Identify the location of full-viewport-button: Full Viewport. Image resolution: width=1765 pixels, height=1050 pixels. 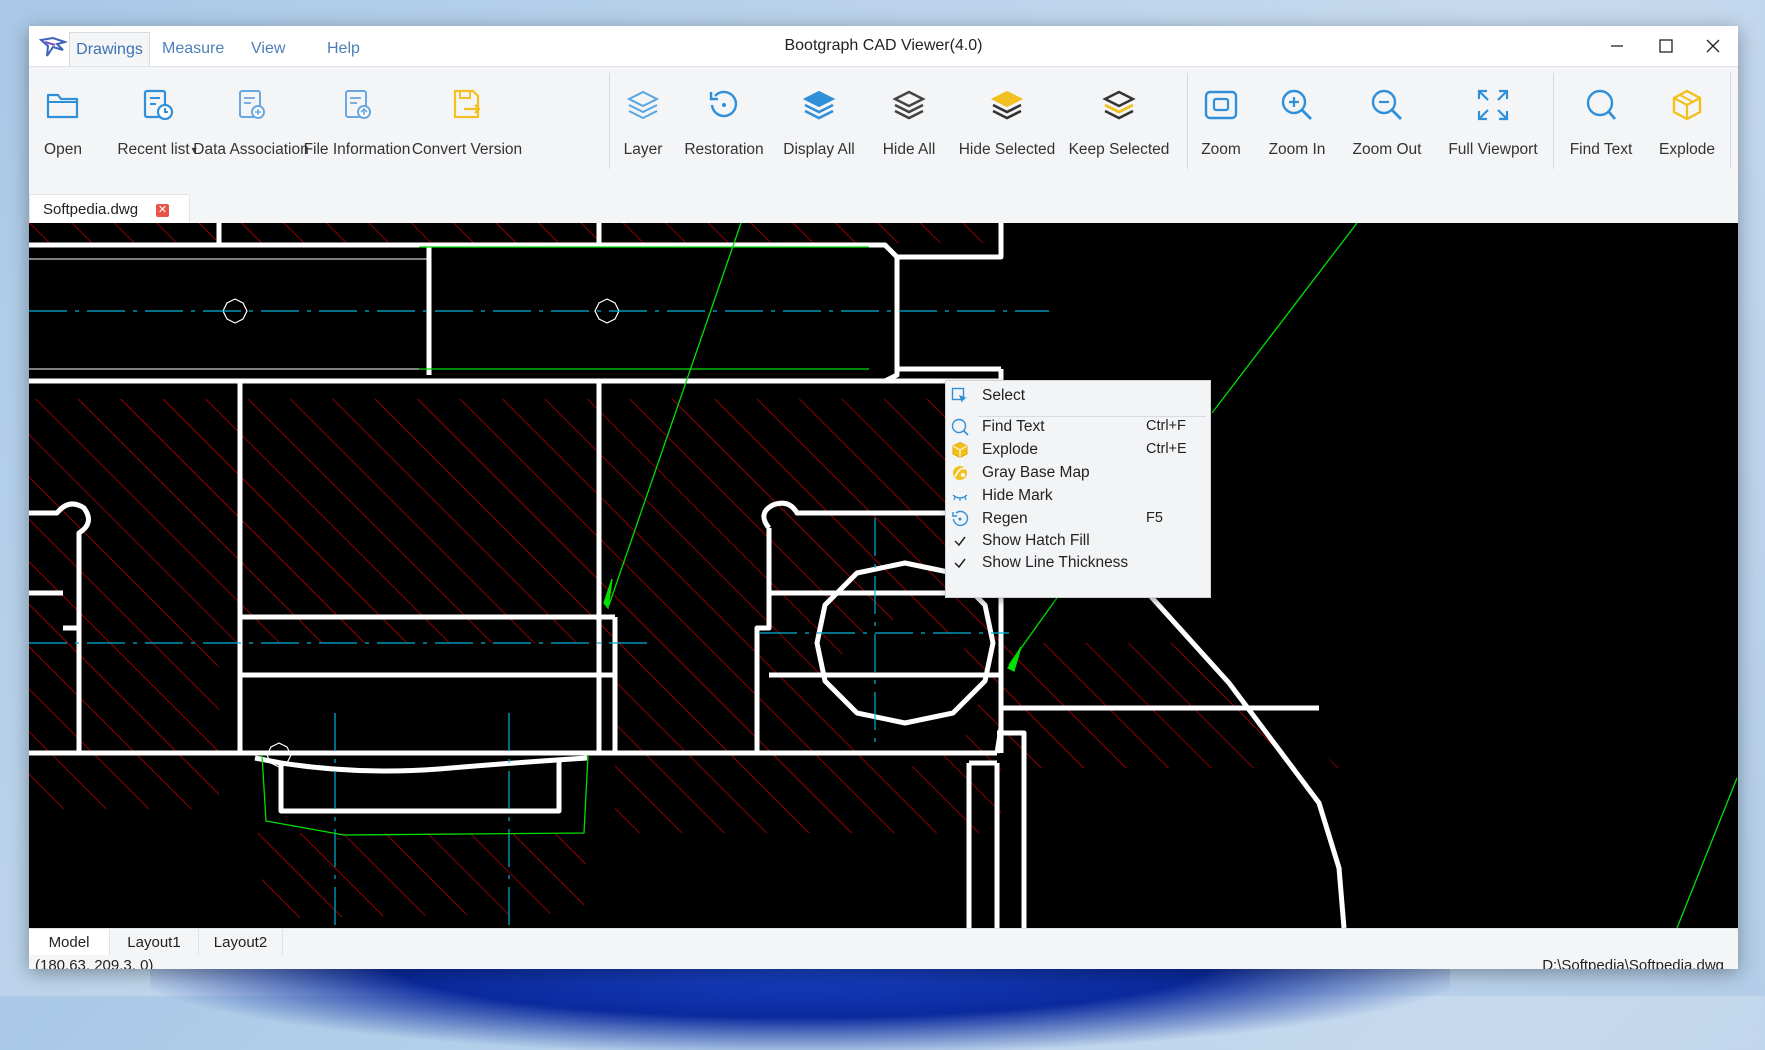
(1493, 121).